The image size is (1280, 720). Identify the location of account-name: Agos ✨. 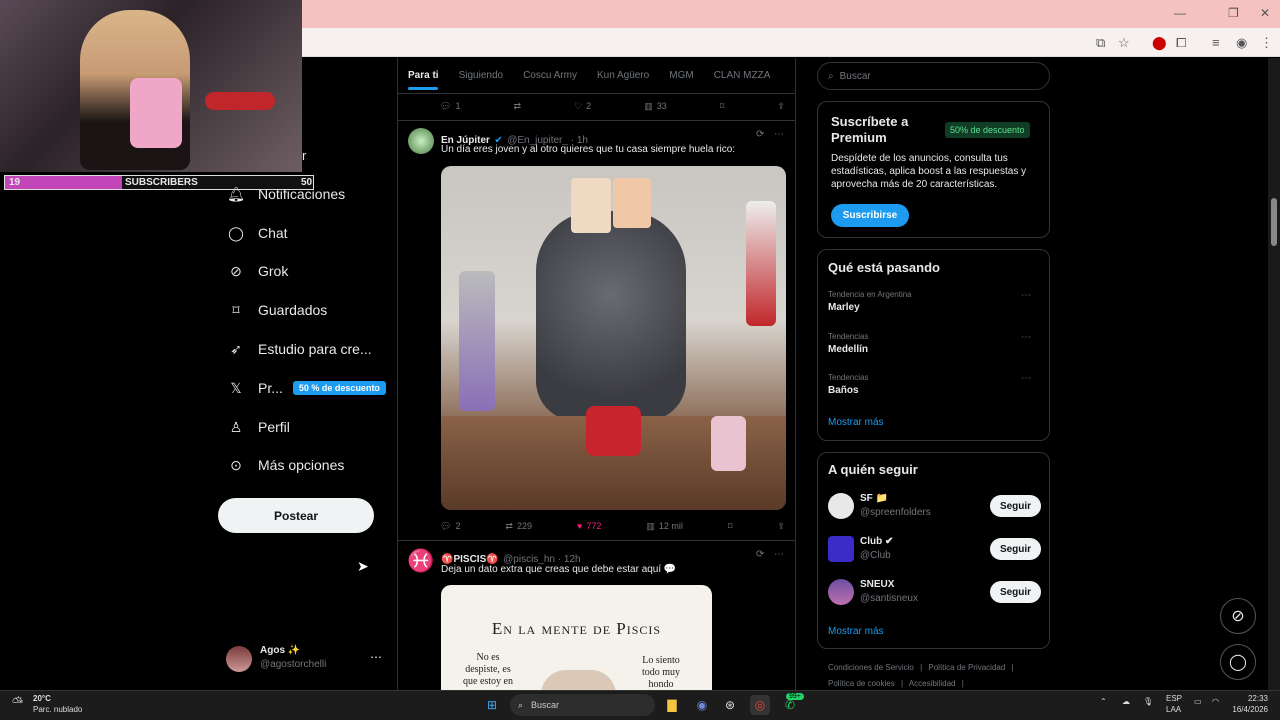
(280, 650).